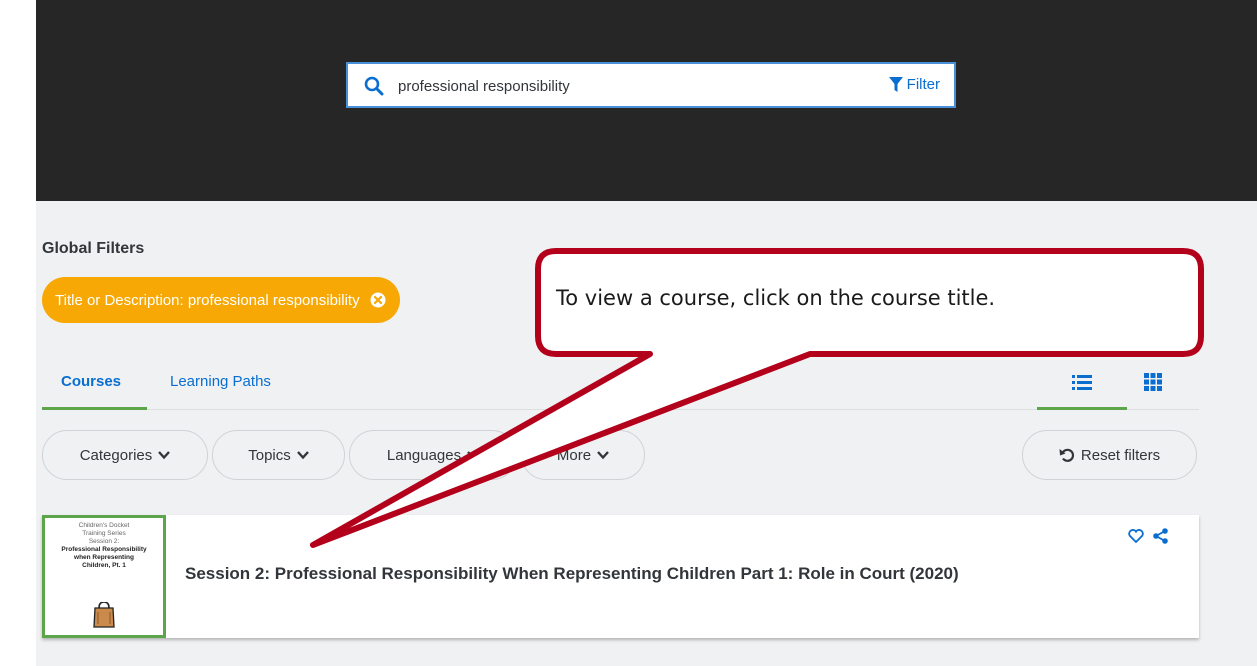 The width and height of the screenshot is (1257, 666). Describe the element at coordinates (1066, 455) in the screenshot. I see `undo-icon` at that location.